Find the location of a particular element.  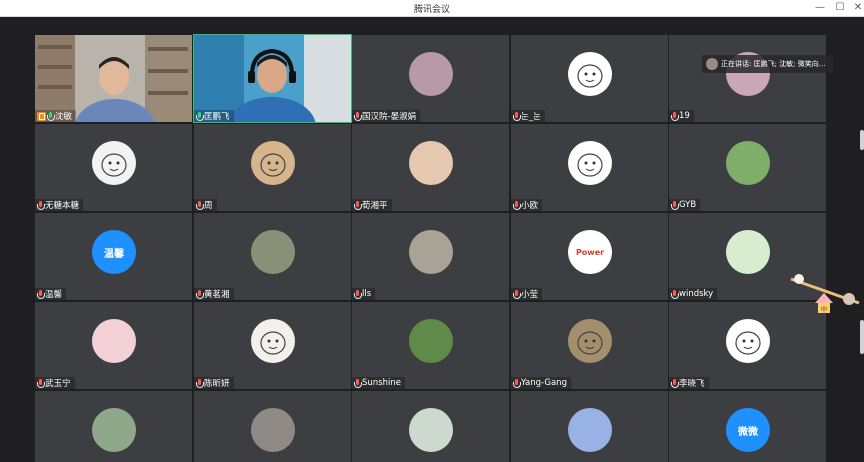

participant-name: 19 is located at coordinates (684, 116).